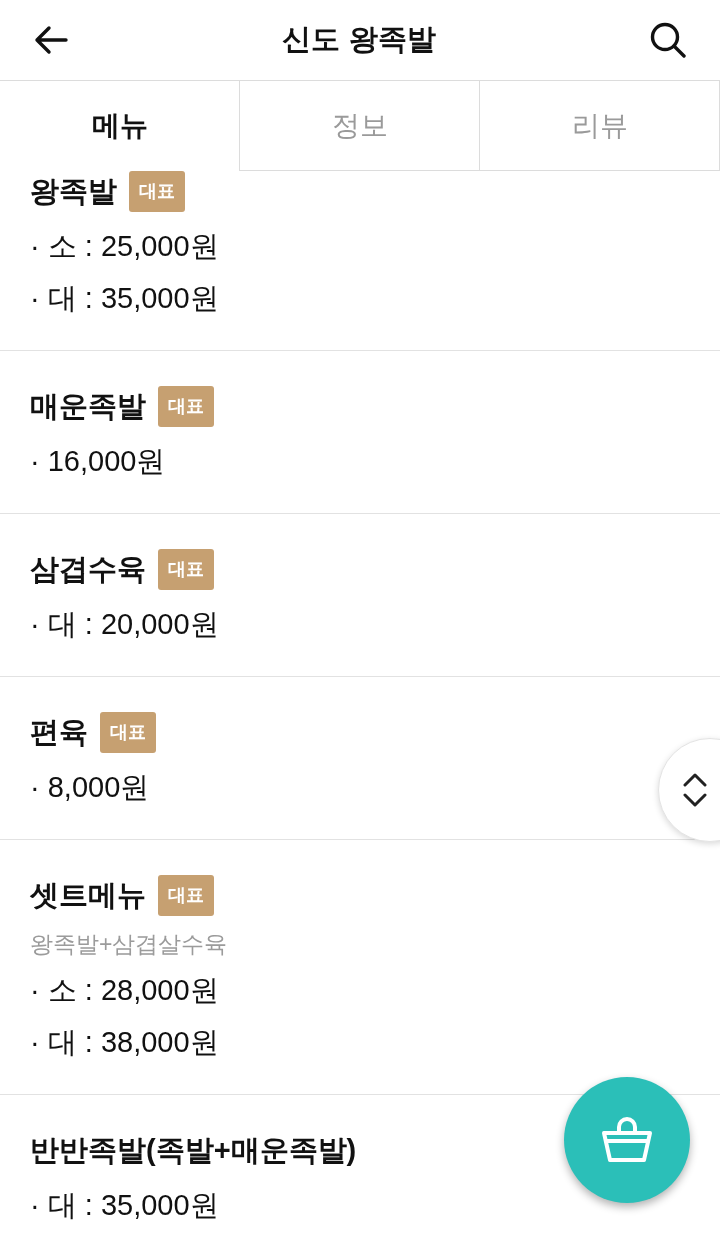 This screenshot has height=1236, width=720. What do you see at coordinates (124, 990) in the screenshot?
I see `menu-price: · 소 : 28,000원` at bounding box center [124, 990].